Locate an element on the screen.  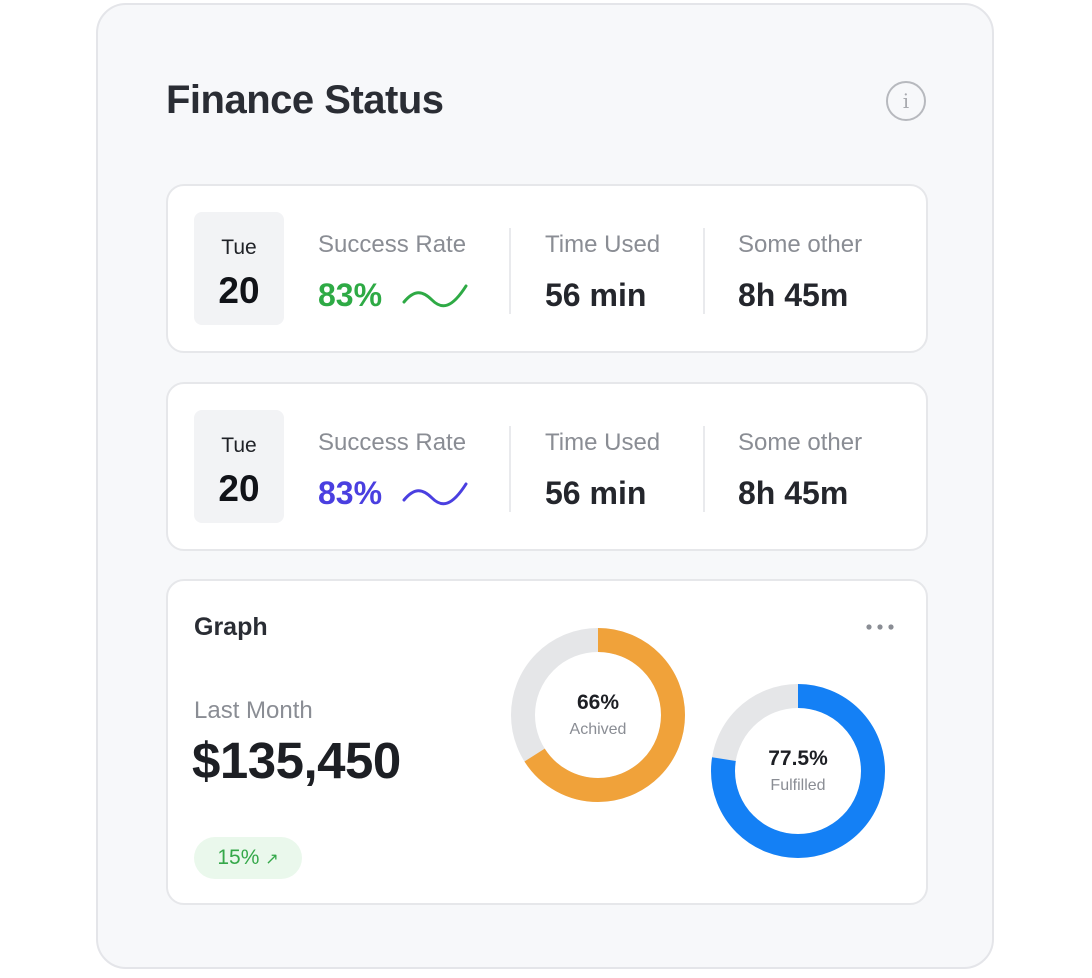
fulfilled-donut: 77.5% Fulfilled is located at coordinates (798, 771).